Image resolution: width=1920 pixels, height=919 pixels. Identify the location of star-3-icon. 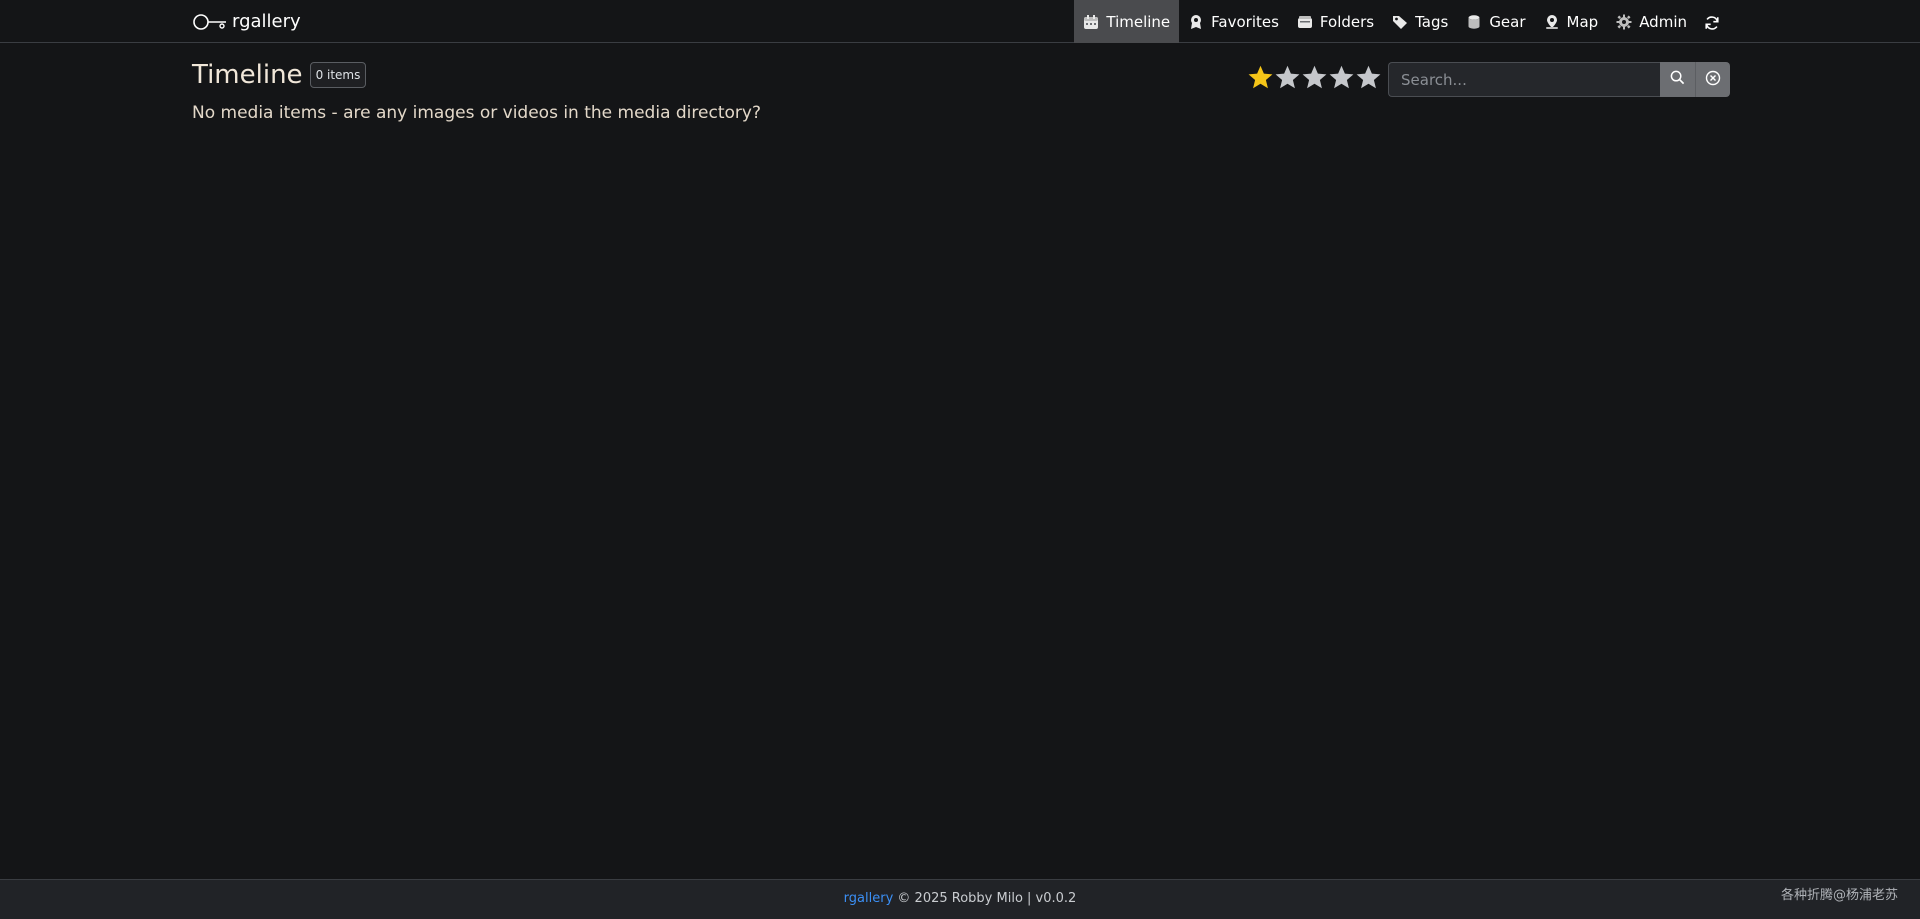
(1314, 77).